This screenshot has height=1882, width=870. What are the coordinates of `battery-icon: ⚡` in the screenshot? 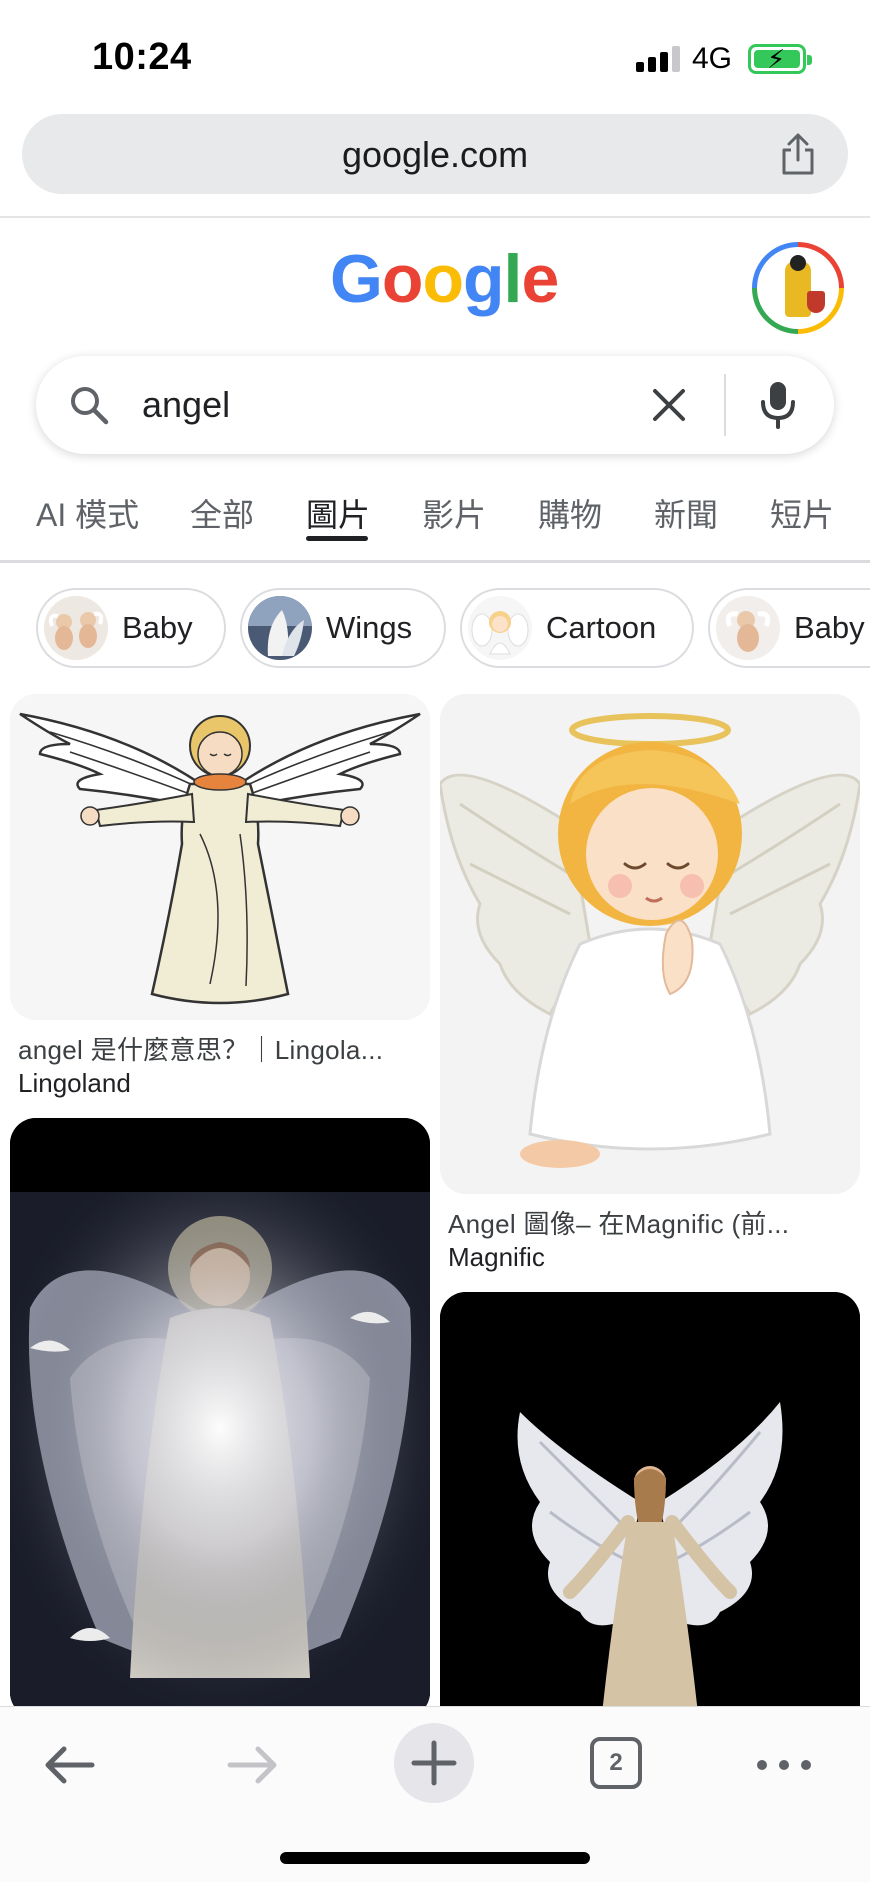 It's located at (780, 59).